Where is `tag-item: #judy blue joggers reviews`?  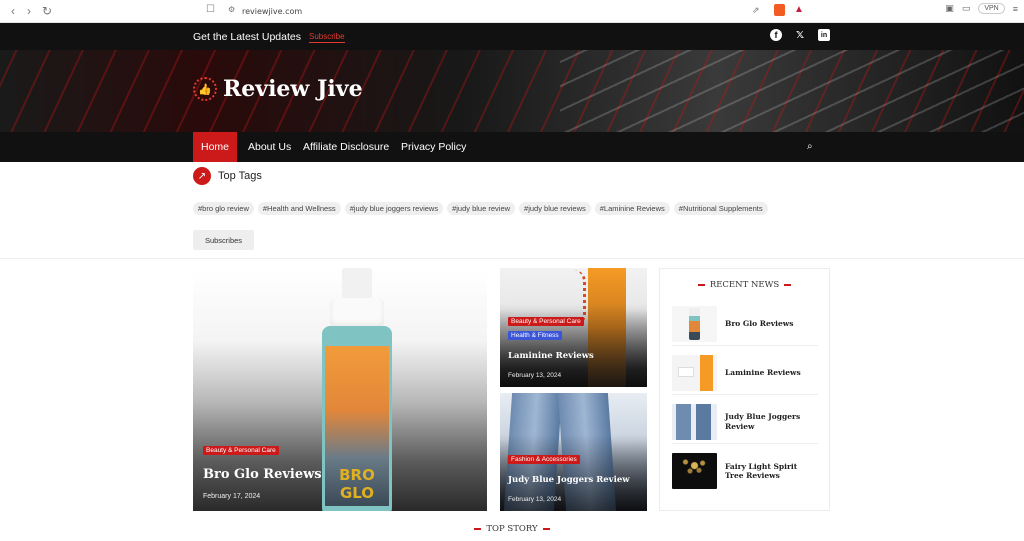 tag-item: #judy blue joggers reviews is located at coordinates (394, 208).